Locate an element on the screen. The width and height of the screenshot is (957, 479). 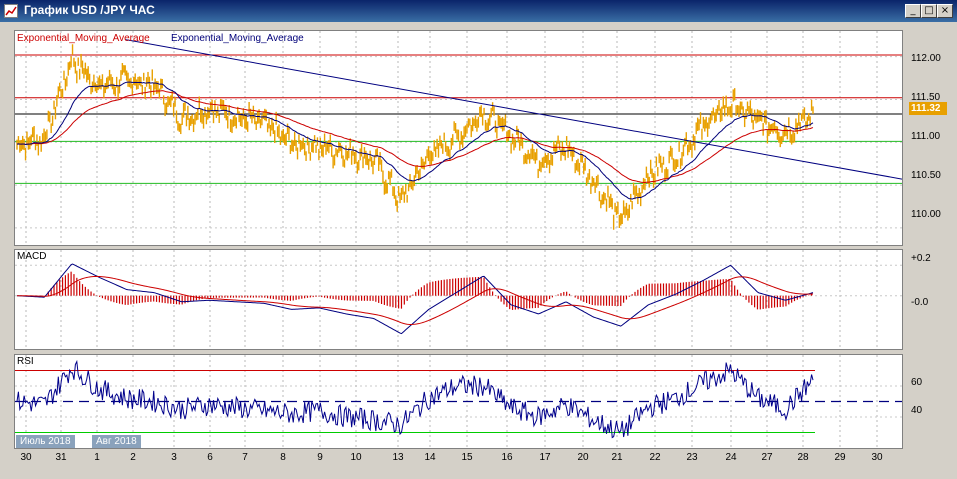
x-tick-19: 24 is located at coordinates (731, 457).